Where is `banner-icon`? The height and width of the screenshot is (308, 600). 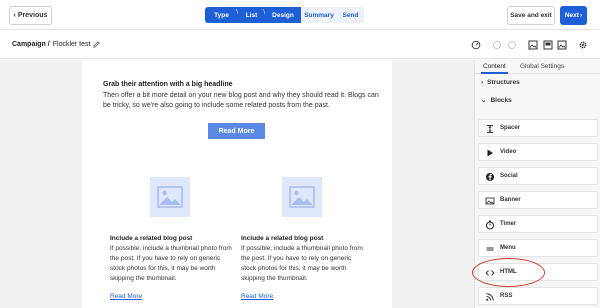
banner-icon is located at coordinates (490, 201).